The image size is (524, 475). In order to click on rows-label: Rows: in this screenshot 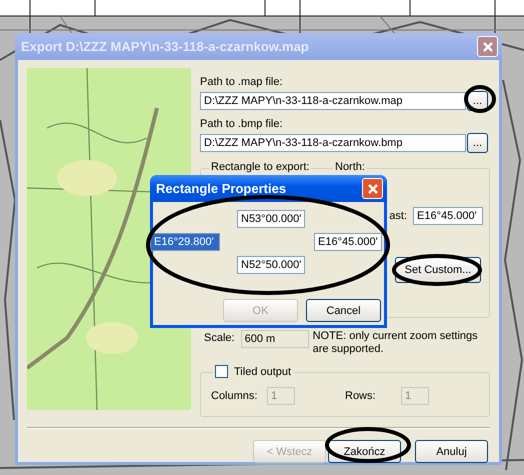, I will do `click(361, 396)`.